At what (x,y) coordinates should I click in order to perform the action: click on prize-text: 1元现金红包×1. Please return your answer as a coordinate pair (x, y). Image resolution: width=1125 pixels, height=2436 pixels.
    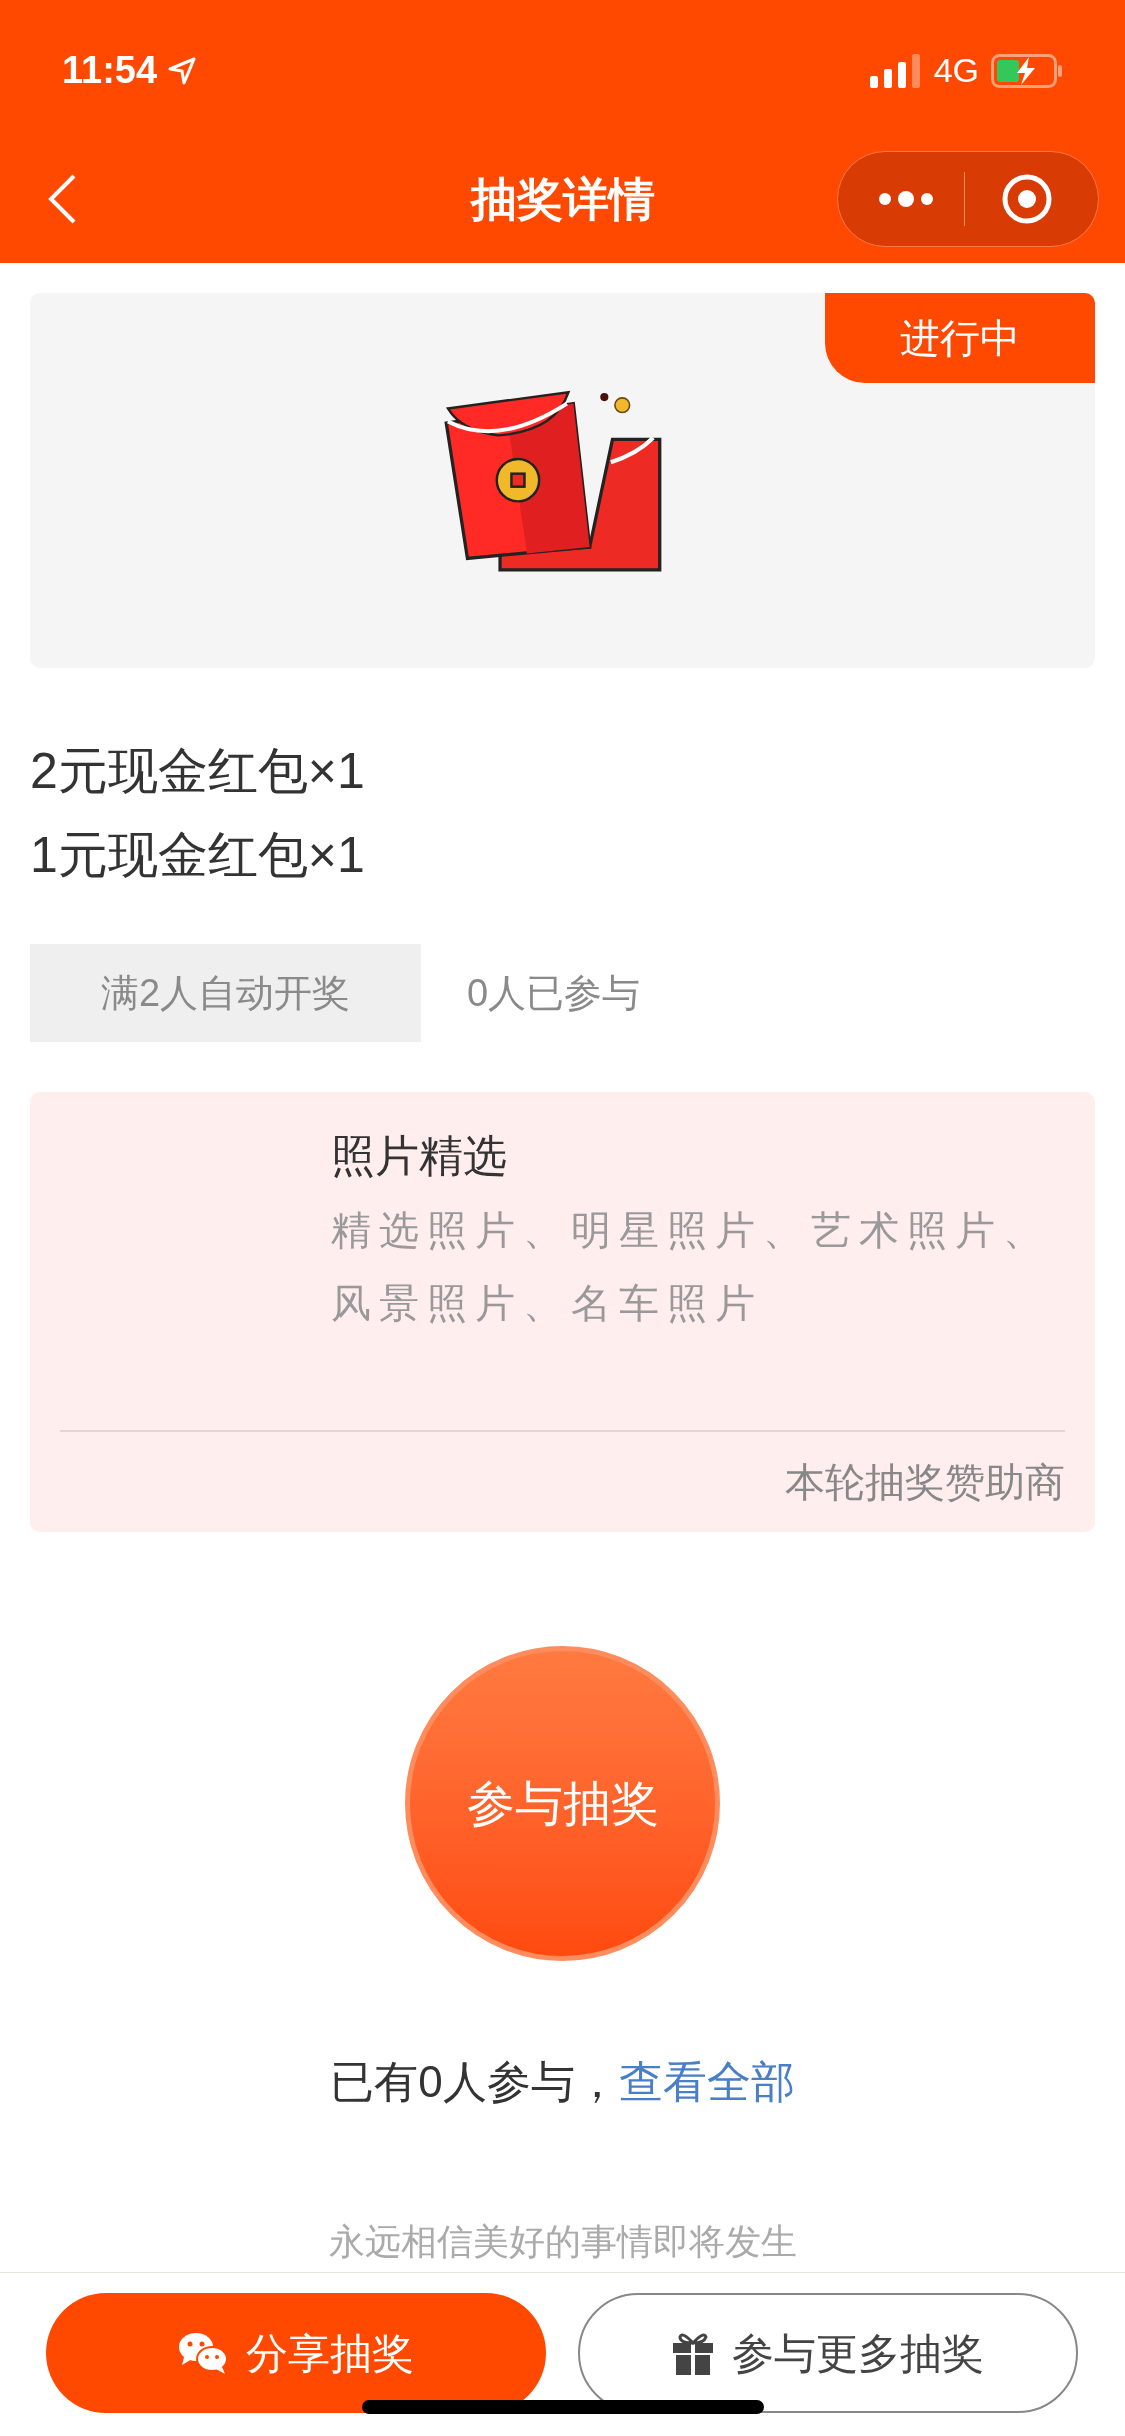
    Looking at the image, I should click on (197, 855).